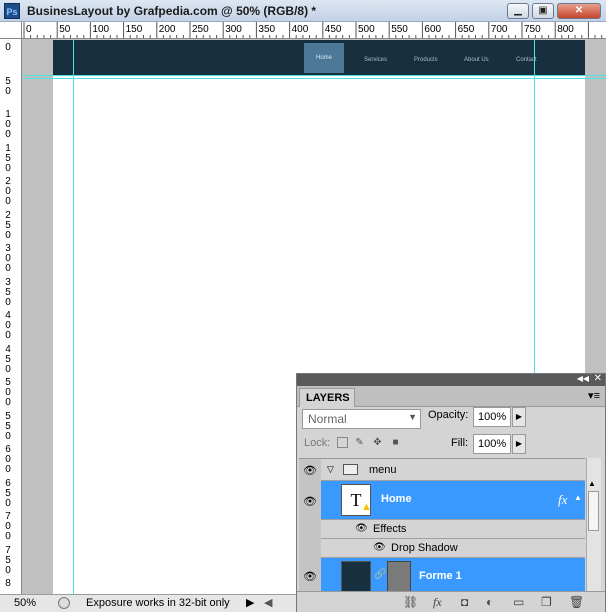 Image resolution: width=606 pixels, height=612 pixels. I want to click on new-layer-icon: ❐, so click(546, 602).